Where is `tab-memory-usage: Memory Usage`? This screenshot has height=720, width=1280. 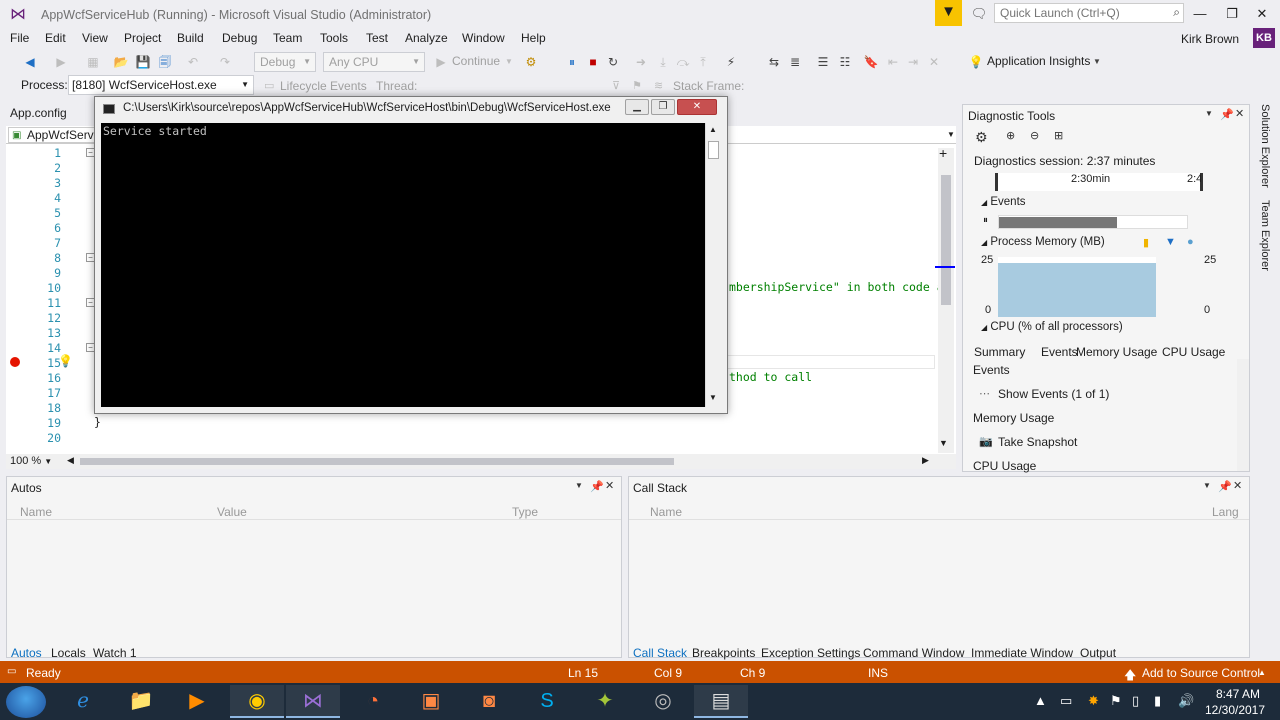 tab-memory-usage: Memory Usage is located at coordinates (1116, 352).